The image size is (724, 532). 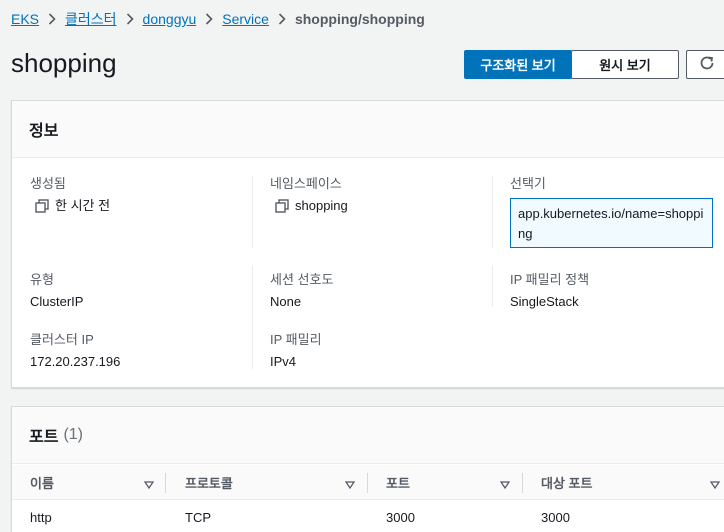 What do you see at coordinates (41, 517) in the screenshot?
I see `port-name-cell: http` at bounding box center [41, 517].